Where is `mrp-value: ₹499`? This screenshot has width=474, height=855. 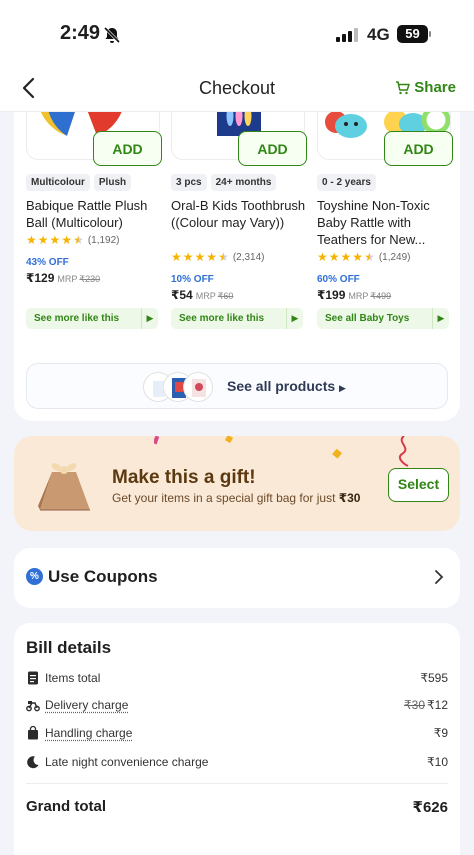
mrp-value: ₹499 is located at coordinates (381, 296).